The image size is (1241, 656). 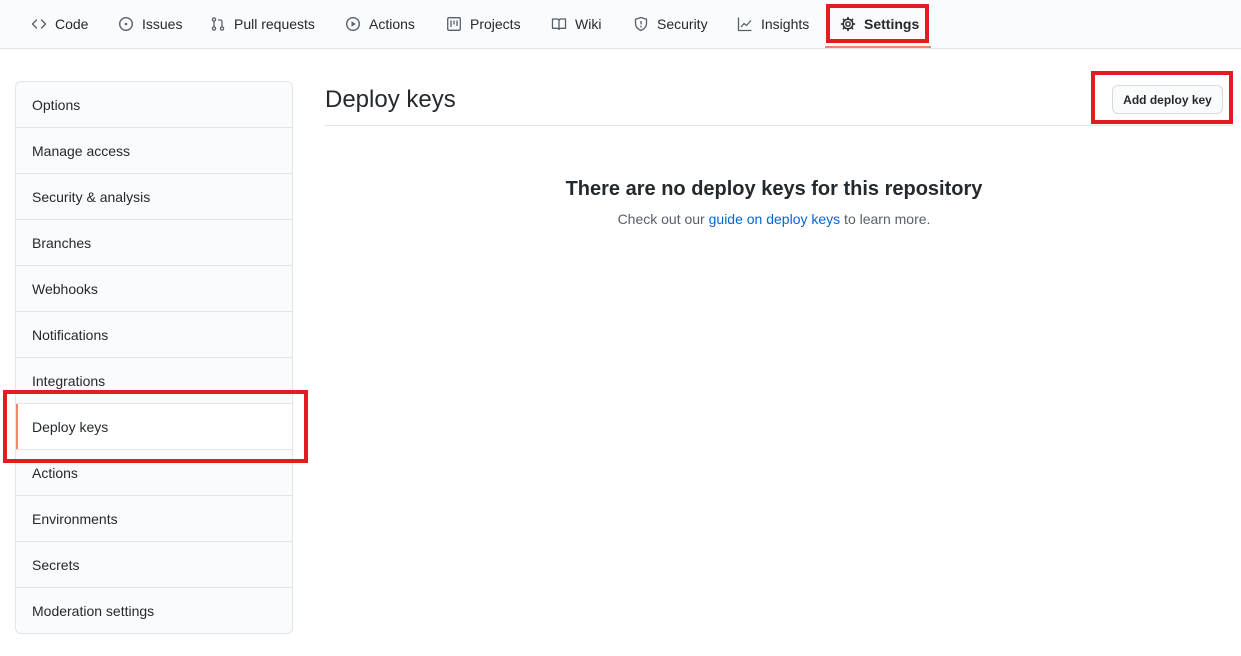 I want to click on tab-pull-requests: Pull requests, so click(x=262, y=24).